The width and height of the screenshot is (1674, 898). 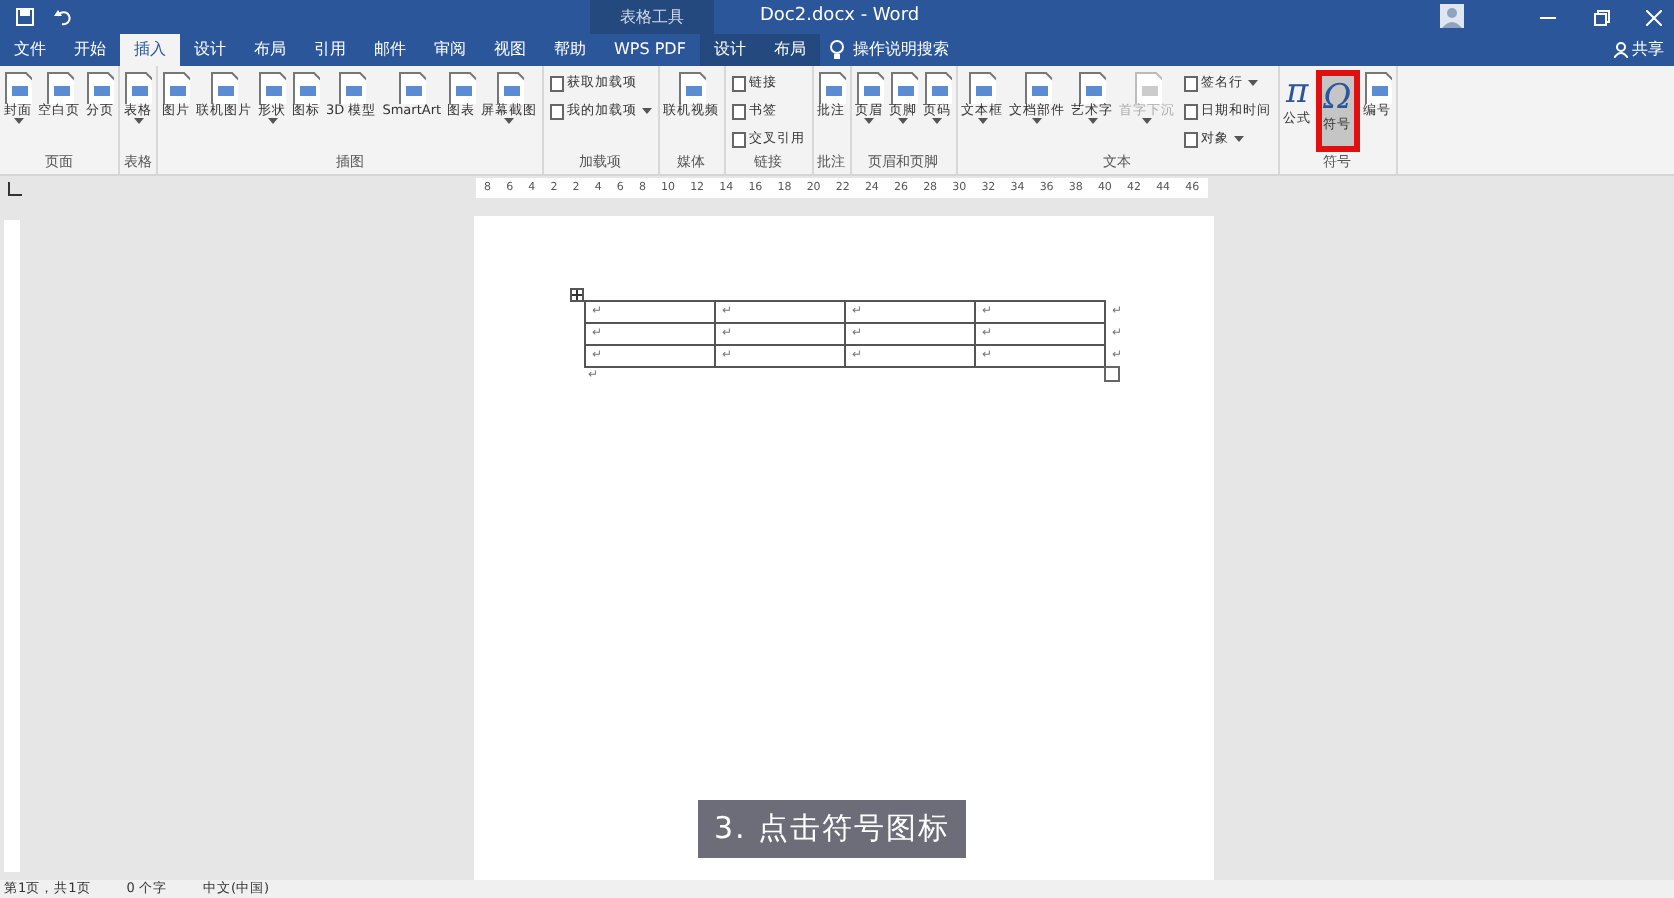 What do you see at coordinates (650, 50) in the screenshot?
I see `ribbon-tab: WPS PDF` at bounding box center [650, 50].